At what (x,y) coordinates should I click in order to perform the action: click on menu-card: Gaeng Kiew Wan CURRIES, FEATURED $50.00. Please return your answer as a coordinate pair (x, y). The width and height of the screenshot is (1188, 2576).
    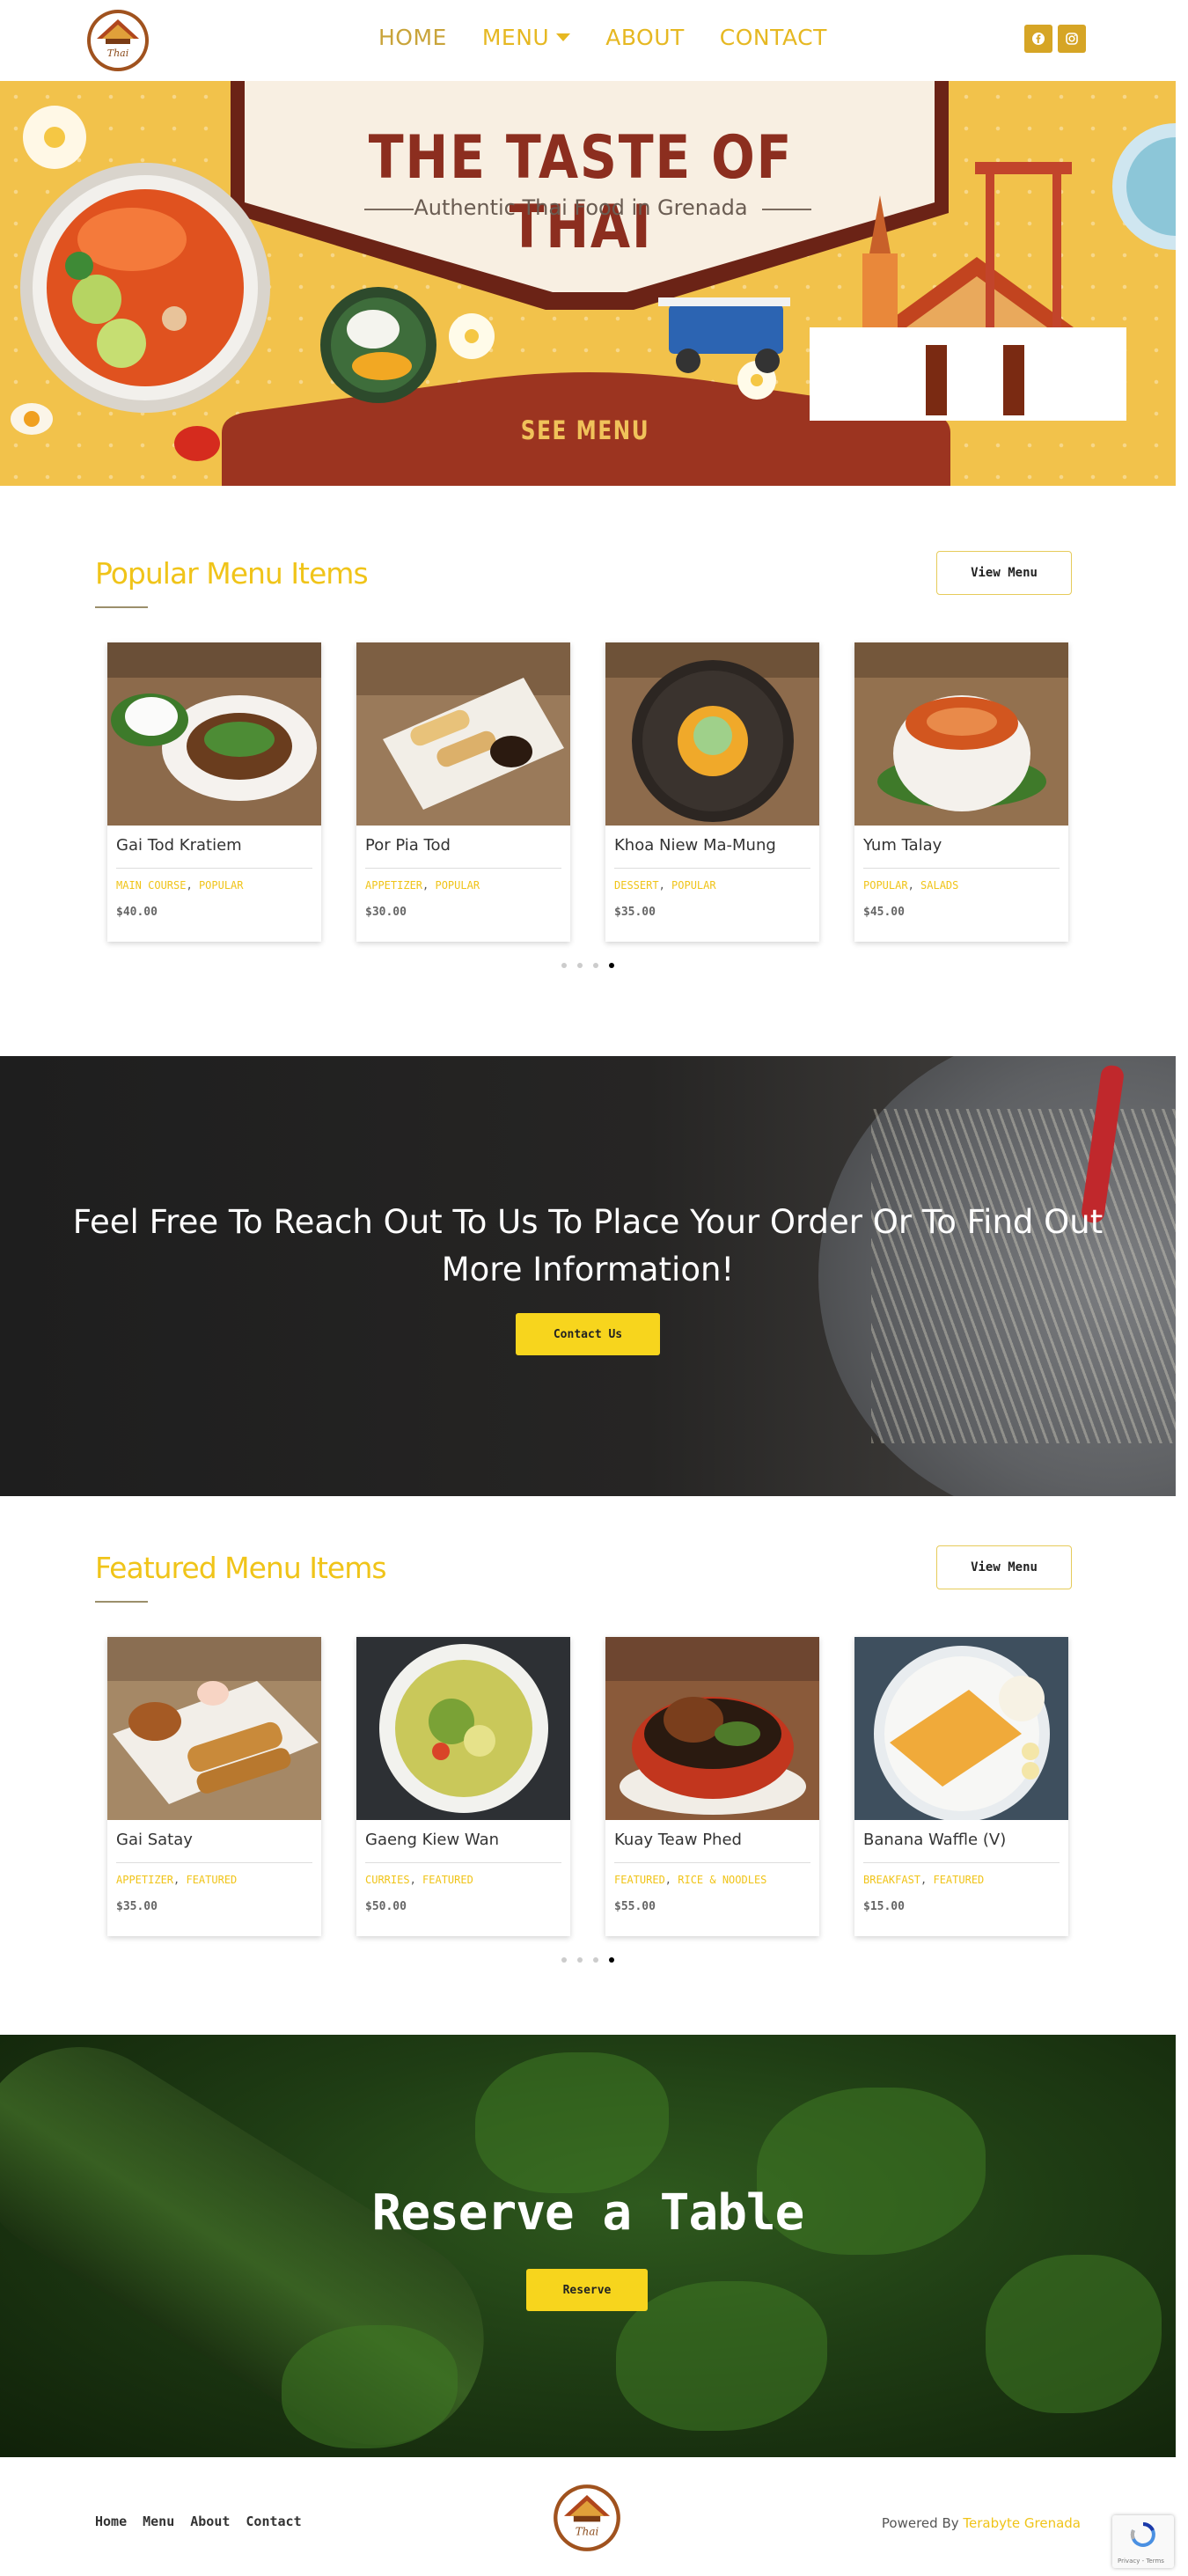
    Looking at the image, I should click on (463, 1786).